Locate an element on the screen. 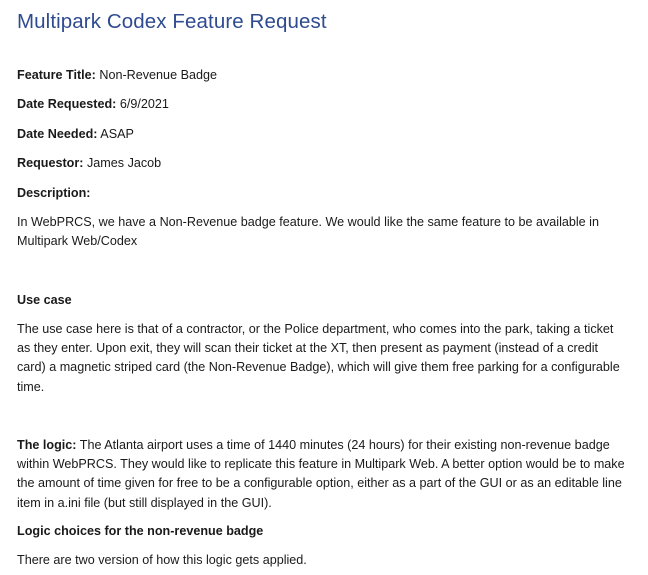 This screenshot has height=575, width=648. requestor-value: James Jacob is located at coordinates (124, 163).